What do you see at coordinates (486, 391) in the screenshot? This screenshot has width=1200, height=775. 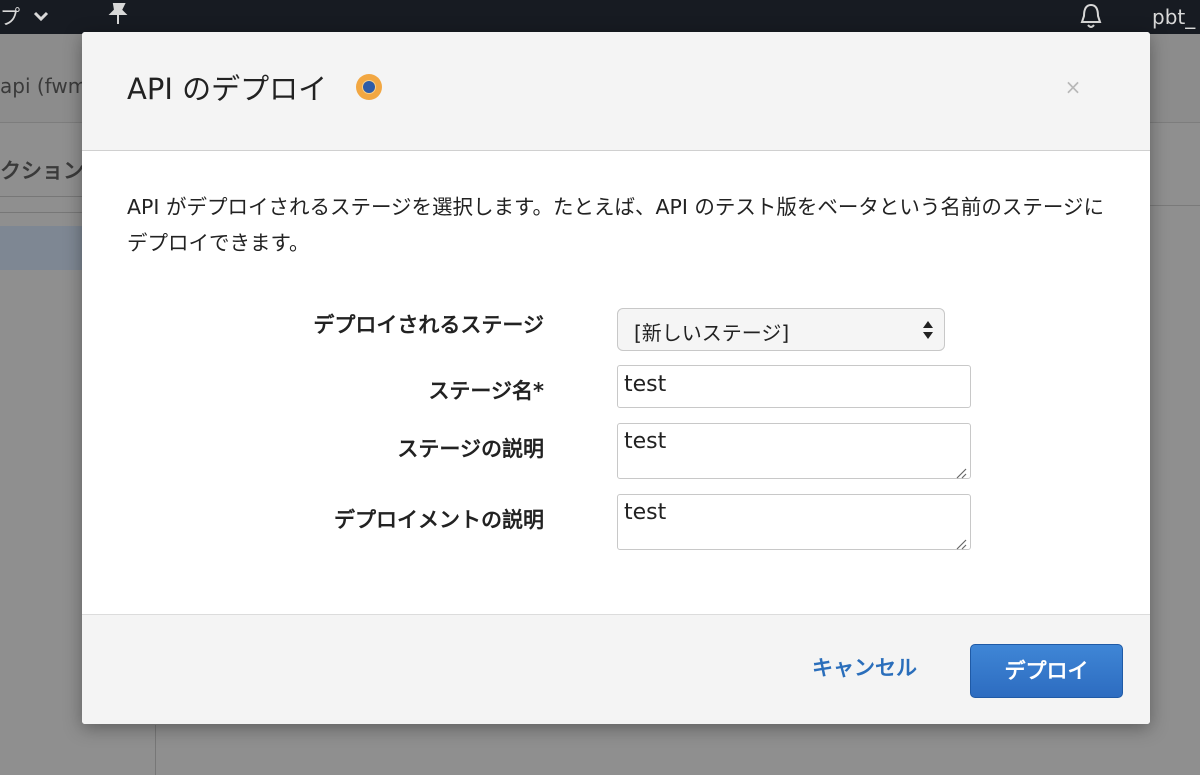 I see `stage-name-label: ステージ名*` at bounding box center [486, 391].